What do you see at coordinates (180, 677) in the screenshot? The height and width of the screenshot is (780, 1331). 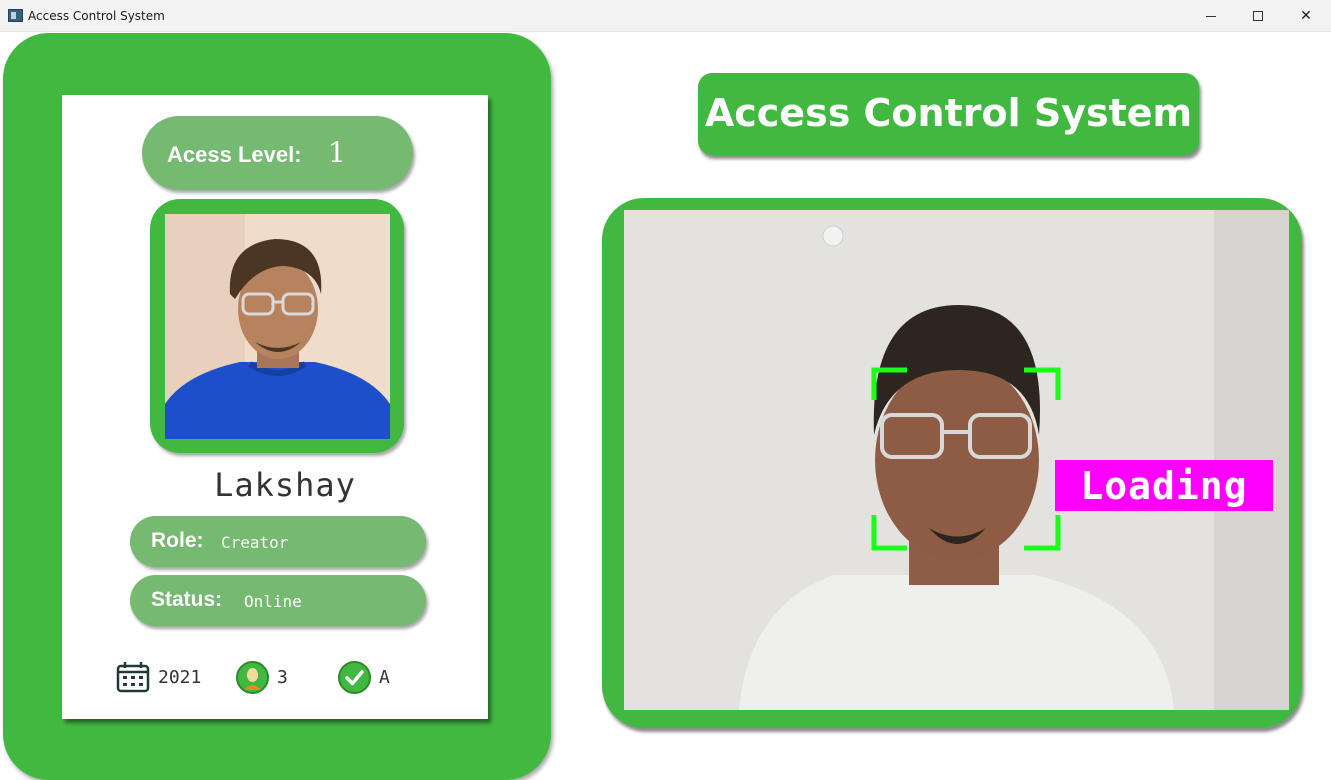 I see `footer-year-text: 2021` at bounding box center [180, 677].